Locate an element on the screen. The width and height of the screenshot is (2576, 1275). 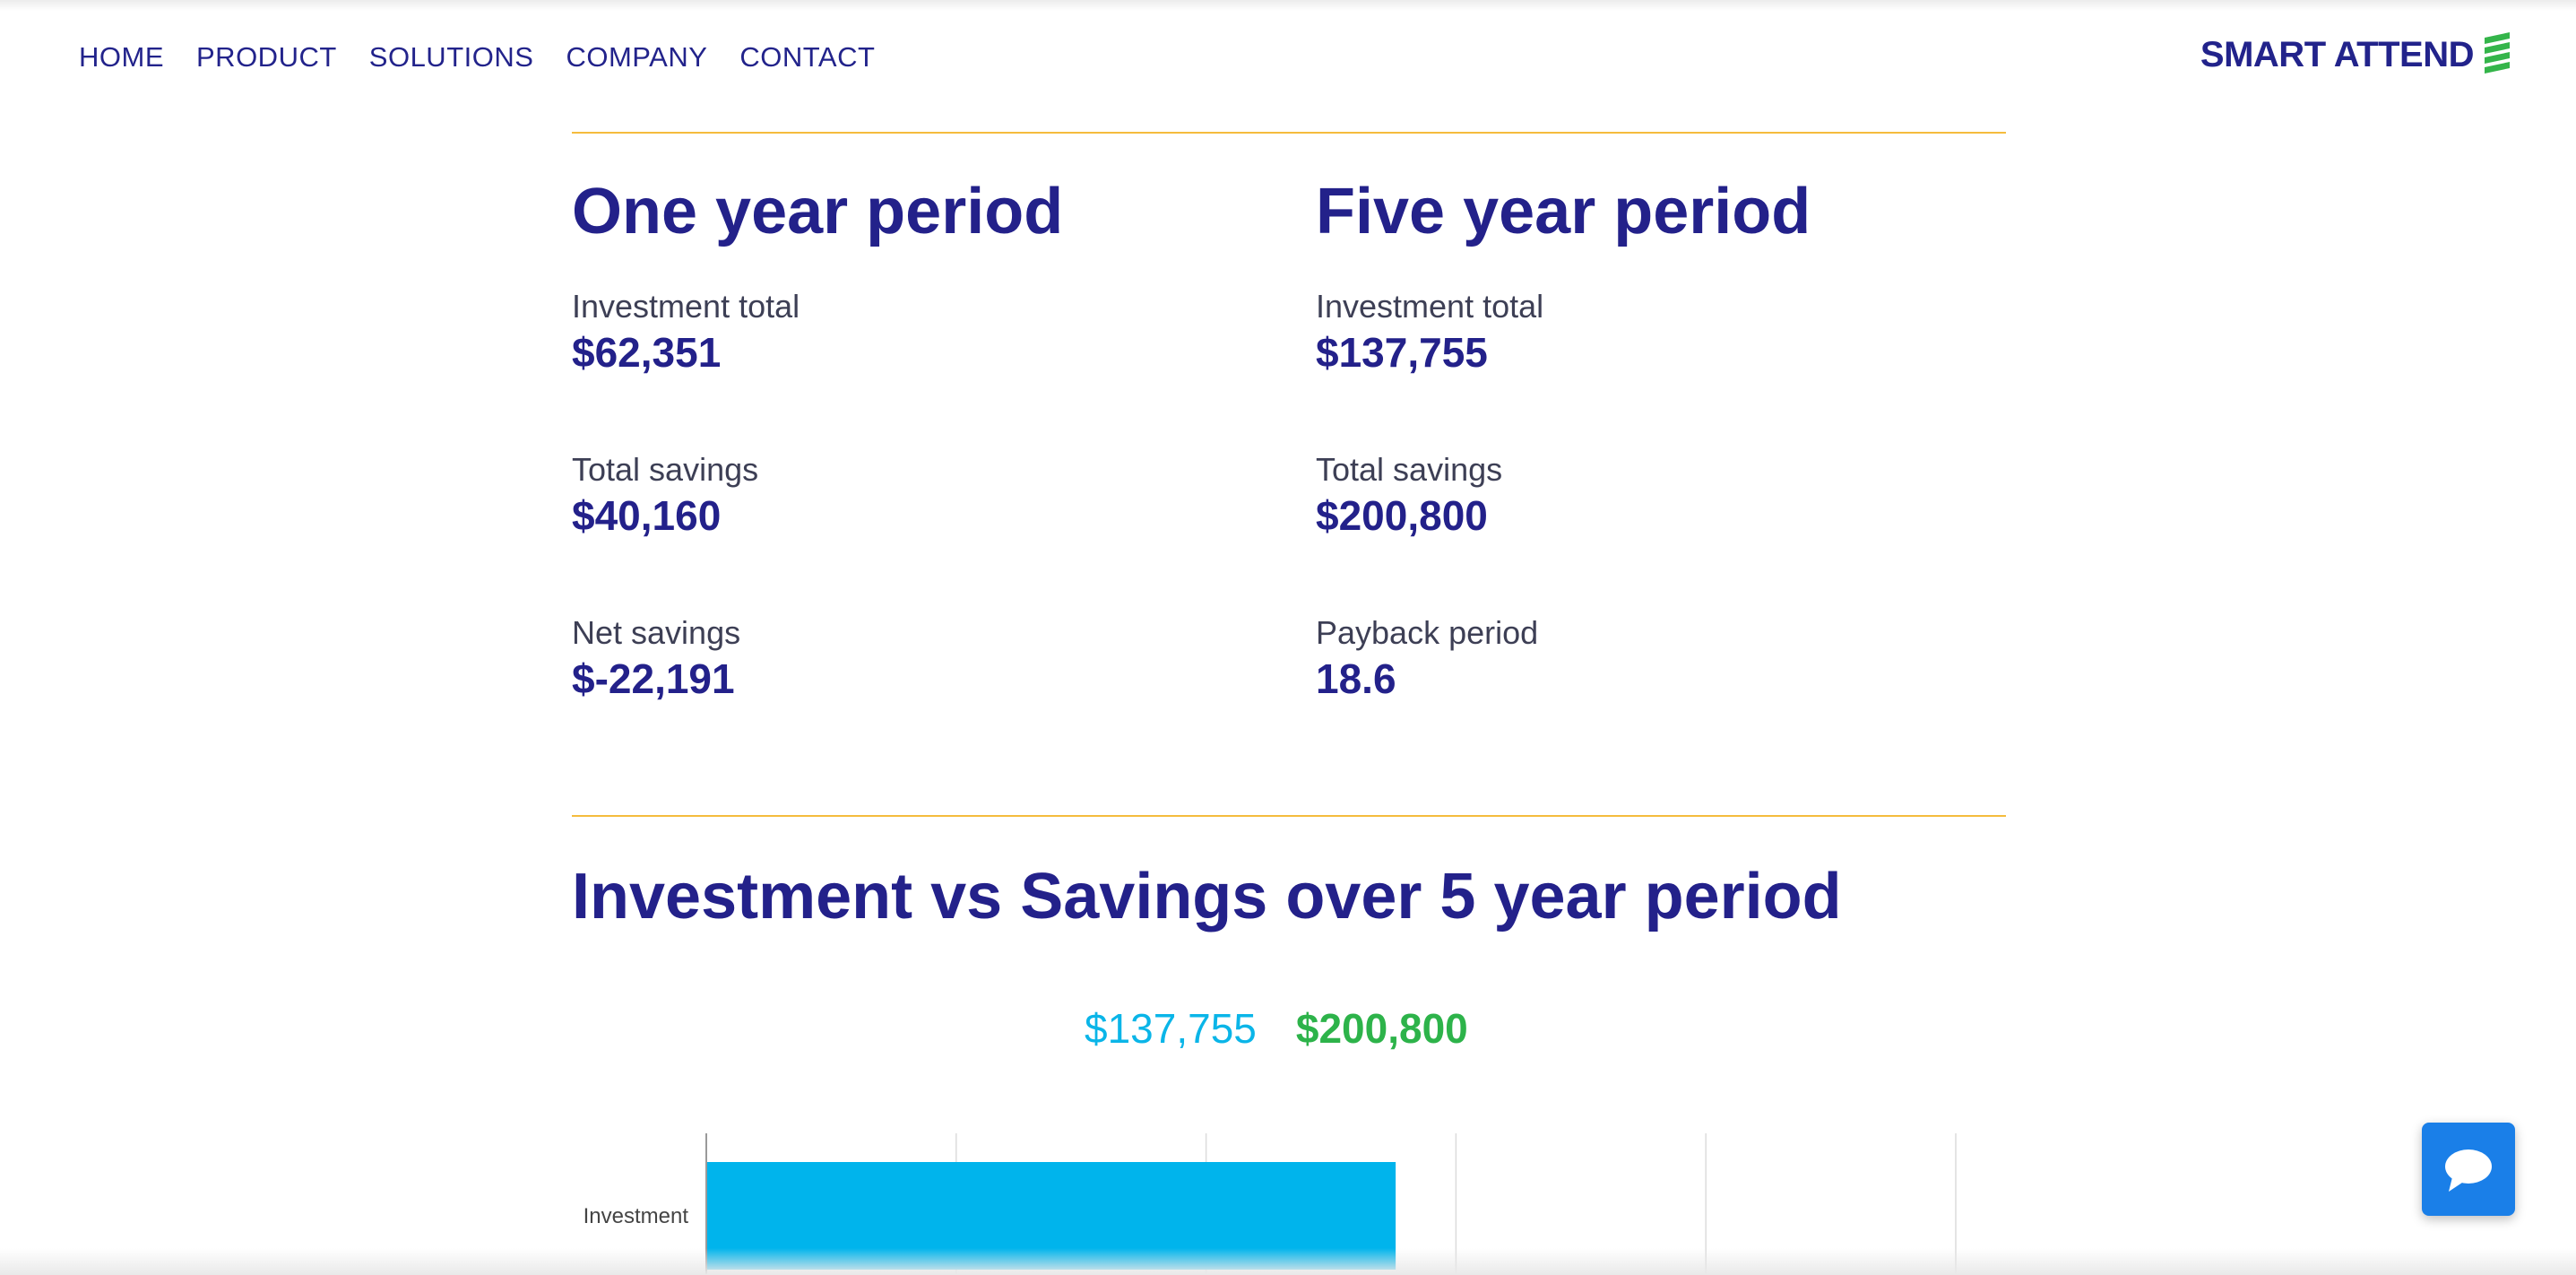
nav-home: HOME is located at coordinates (121, 57).